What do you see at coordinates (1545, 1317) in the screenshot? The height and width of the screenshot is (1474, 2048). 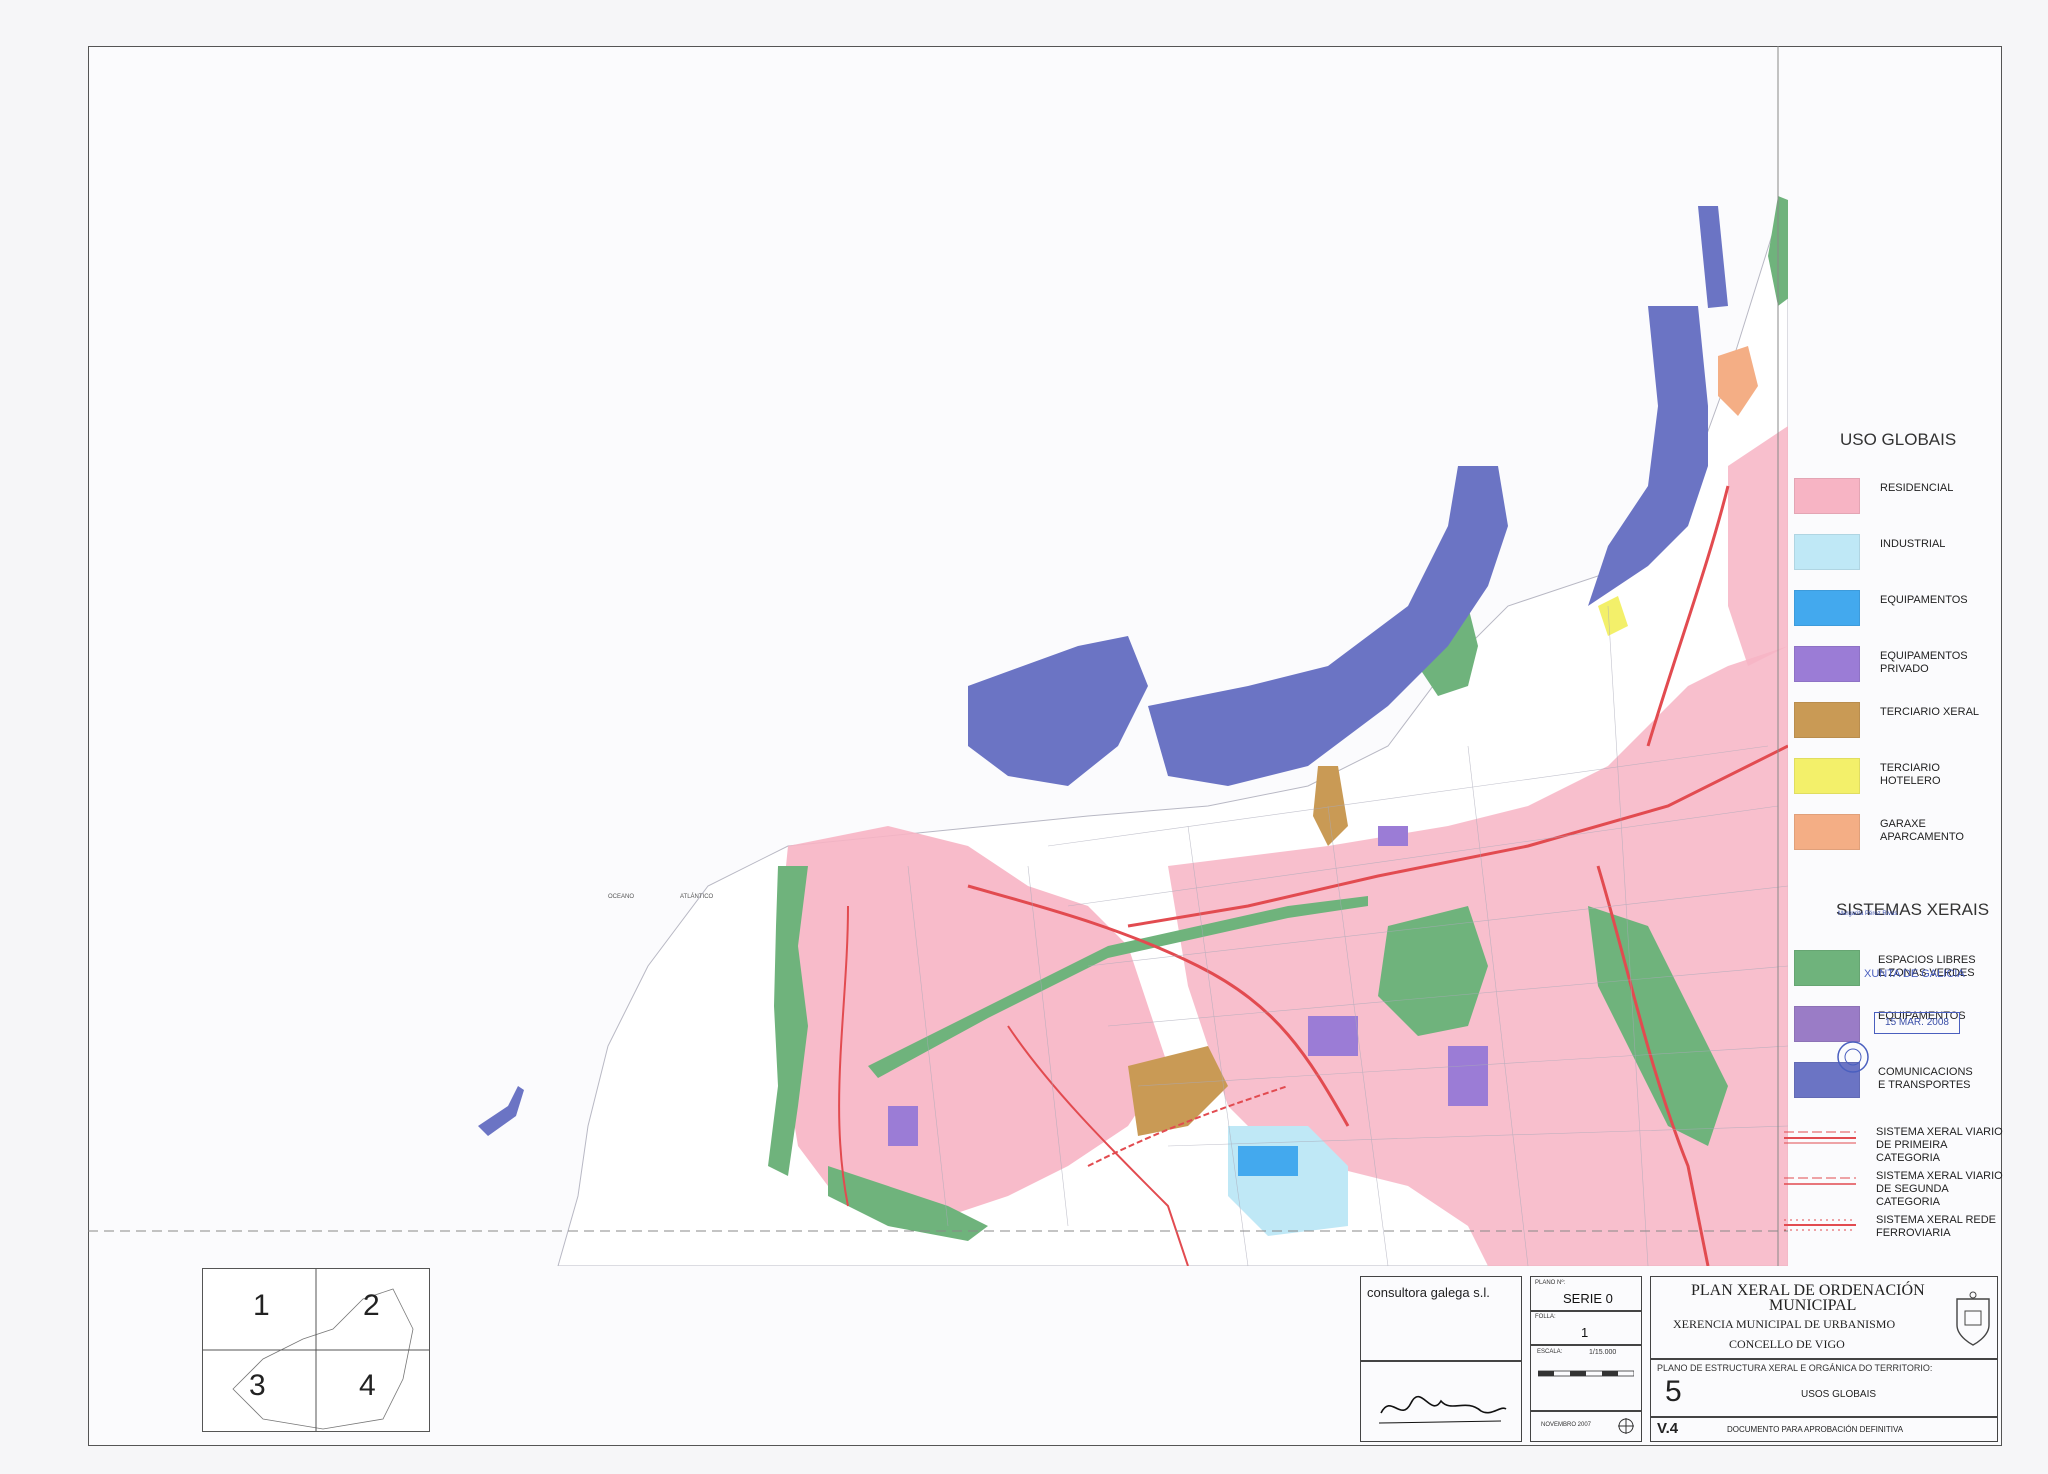 I see `folla-label: FOLLA:` at bounding box center [1545, 1317].